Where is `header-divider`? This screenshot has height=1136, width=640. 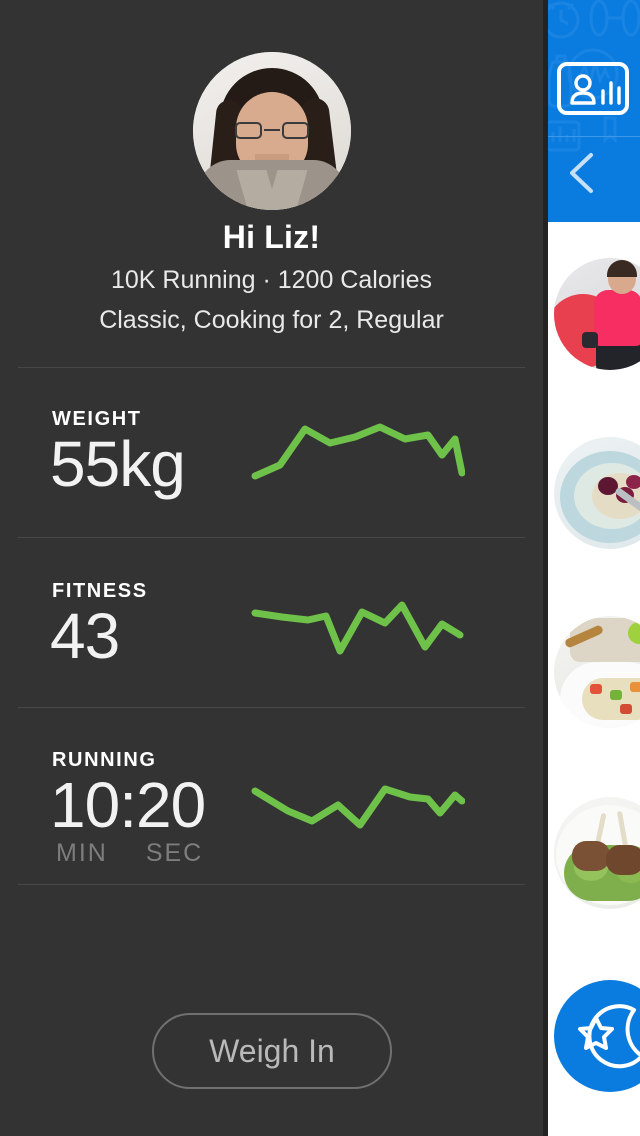 header-divider is located at coordinates (591, 136).